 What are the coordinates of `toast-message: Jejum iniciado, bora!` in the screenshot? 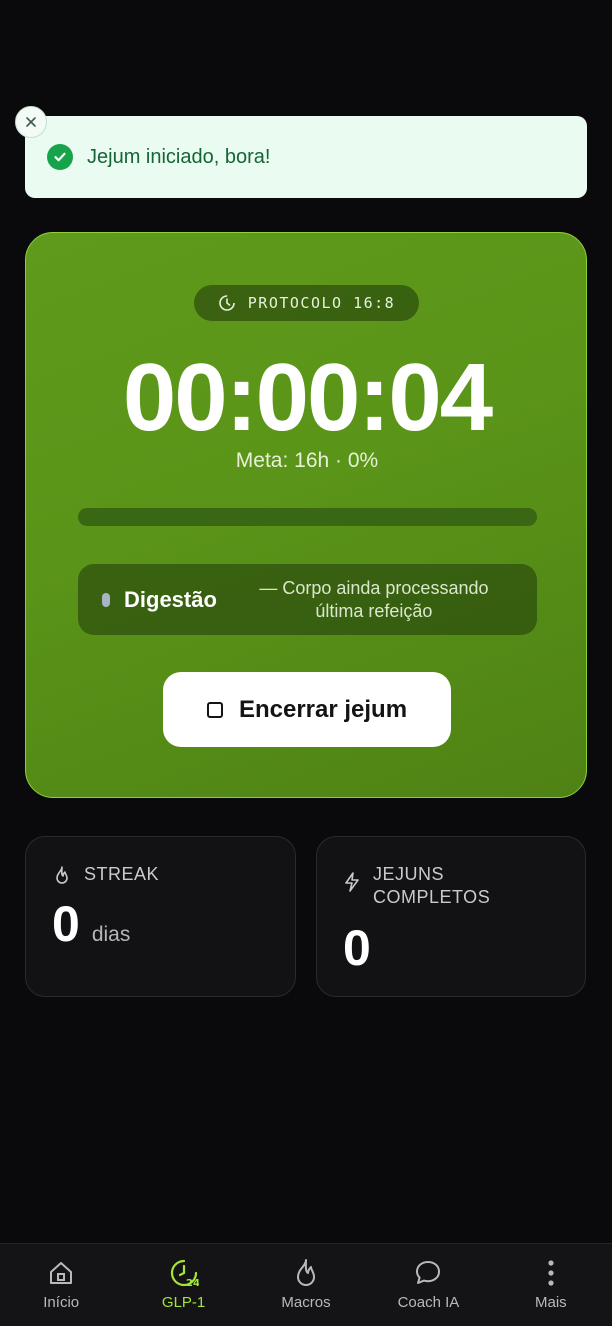 It's located at (179, 156).